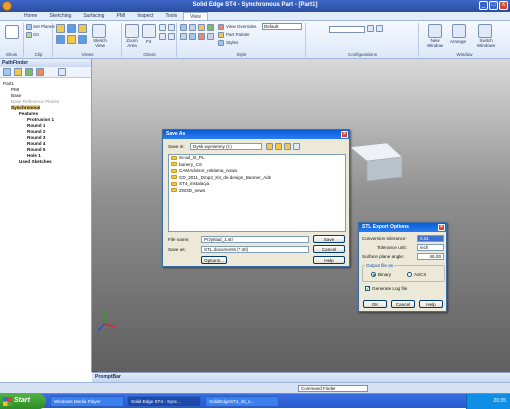 The image size is (510, 409). I want to click on options-icon, so click(62, 72).